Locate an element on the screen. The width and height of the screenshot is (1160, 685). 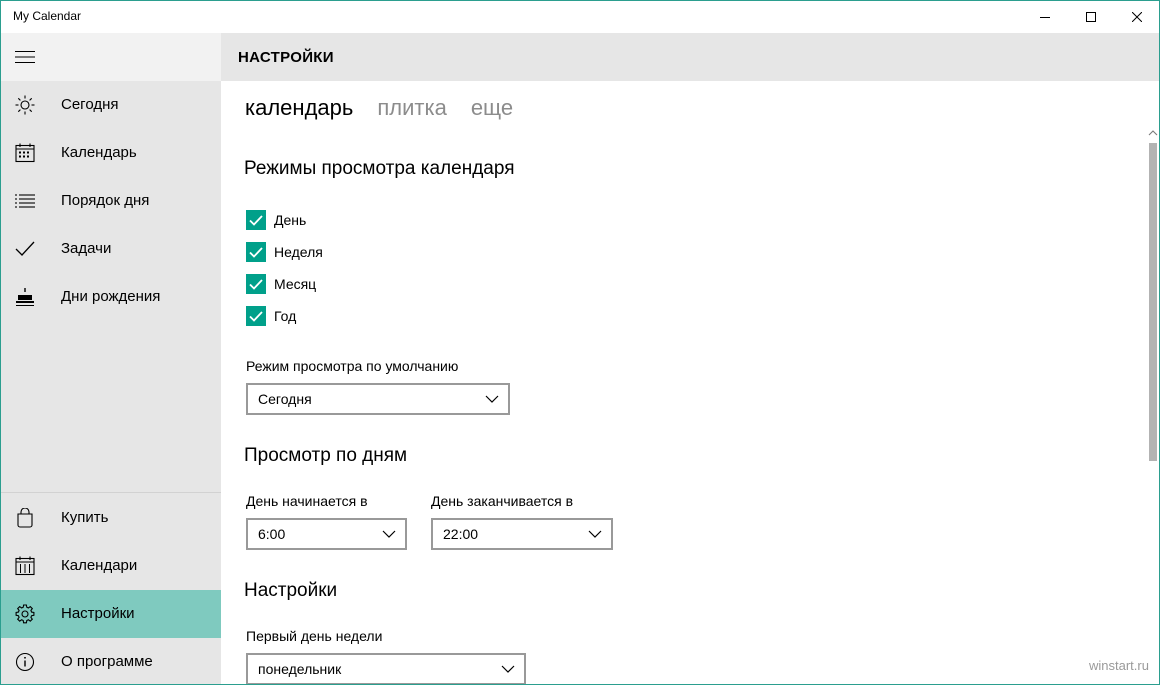
sidebar-item-calendars: Календари is located at coordinates (111, 566).